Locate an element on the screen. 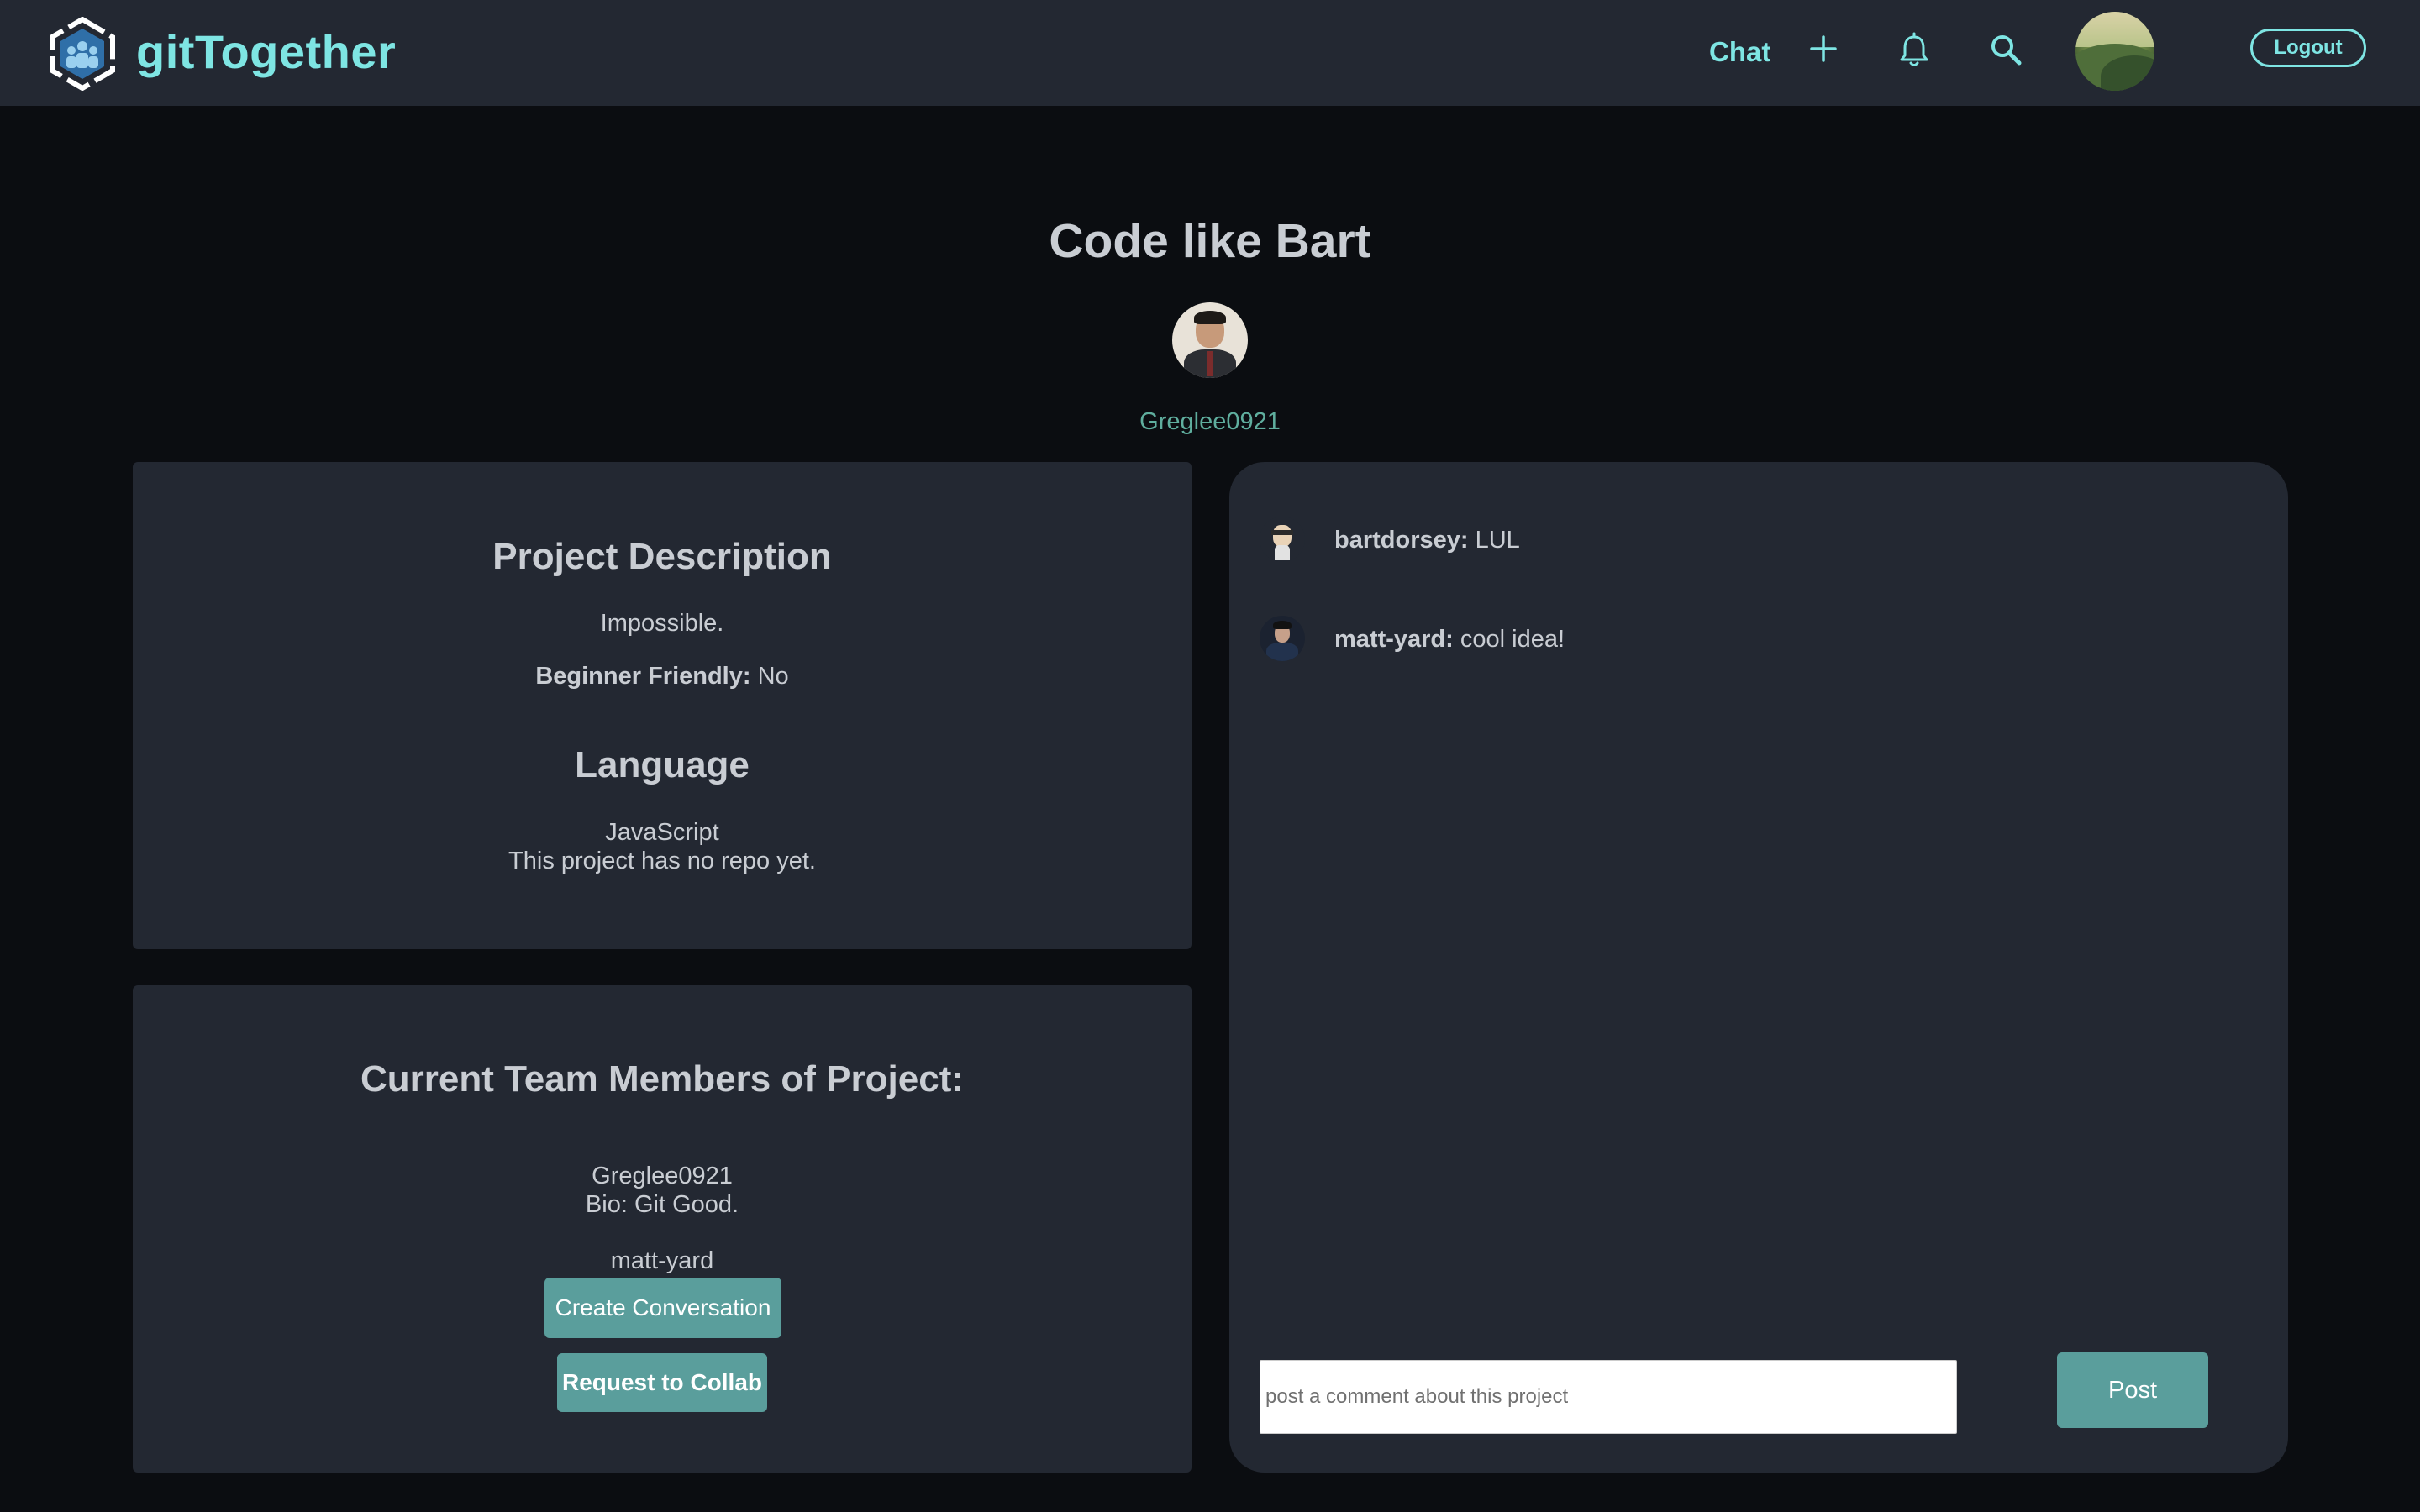 The height and width of the screenshot is (1512, 2420). beginner-friendly-value: No is located at coordinates (773, 676).